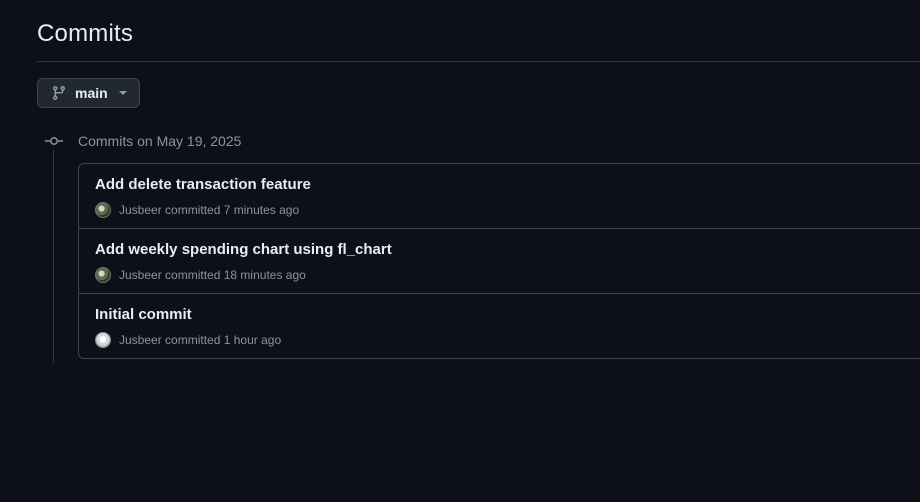 The width and height of the screenshot is (920, 502). What do you see at coordinates (53, 256) in the screenshot?
I see `timeline-line` at bounding box center [53, 256].